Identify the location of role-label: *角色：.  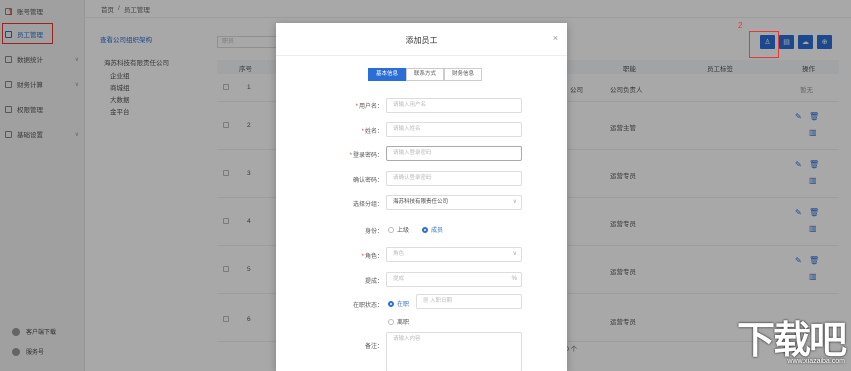
(372, 257).